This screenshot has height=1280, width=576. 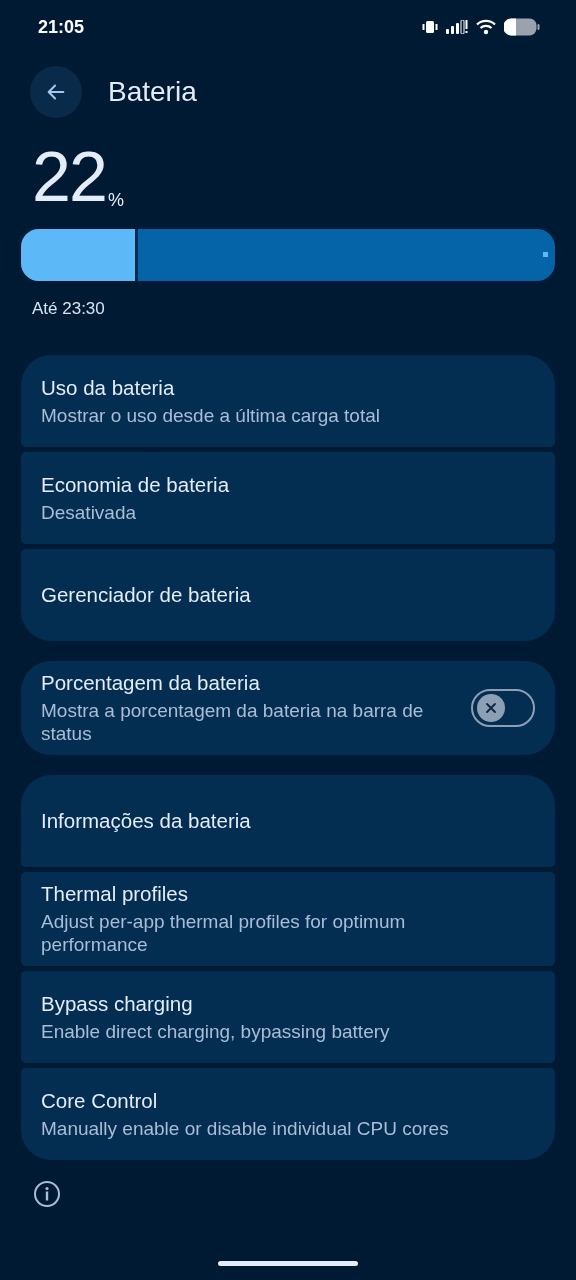 I want to click on settings-item: Uso da bateria Mostrar o uso desde a última carga total, so click(x=288, y=401).